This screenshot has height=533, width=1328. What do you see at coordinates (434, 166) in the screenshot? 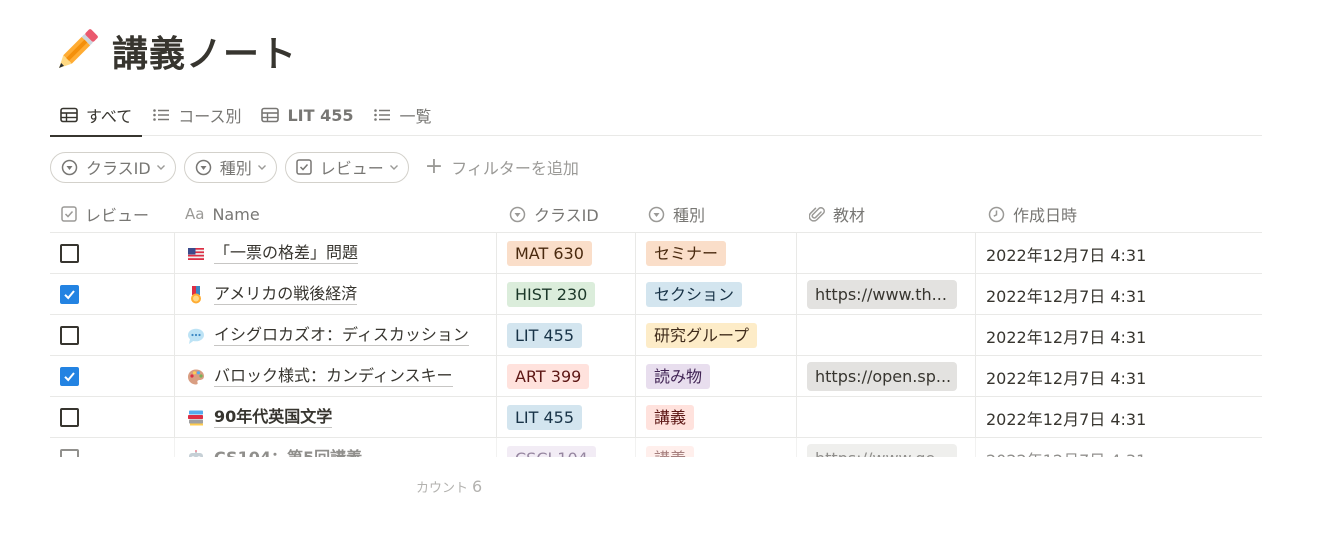
I see `plus-icon: +` at bounding box center [434, 166].